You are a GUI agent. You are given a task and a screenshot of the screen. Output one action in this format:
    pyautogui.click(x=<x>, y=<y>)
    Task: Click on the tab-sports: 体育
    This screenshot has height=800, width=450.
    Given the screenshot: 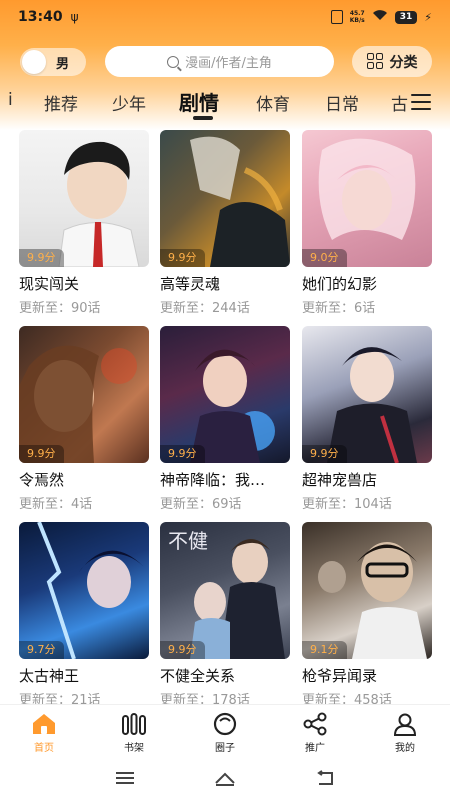 What is the action you would take?
    pyautogui.click(x=273, y=102)
    